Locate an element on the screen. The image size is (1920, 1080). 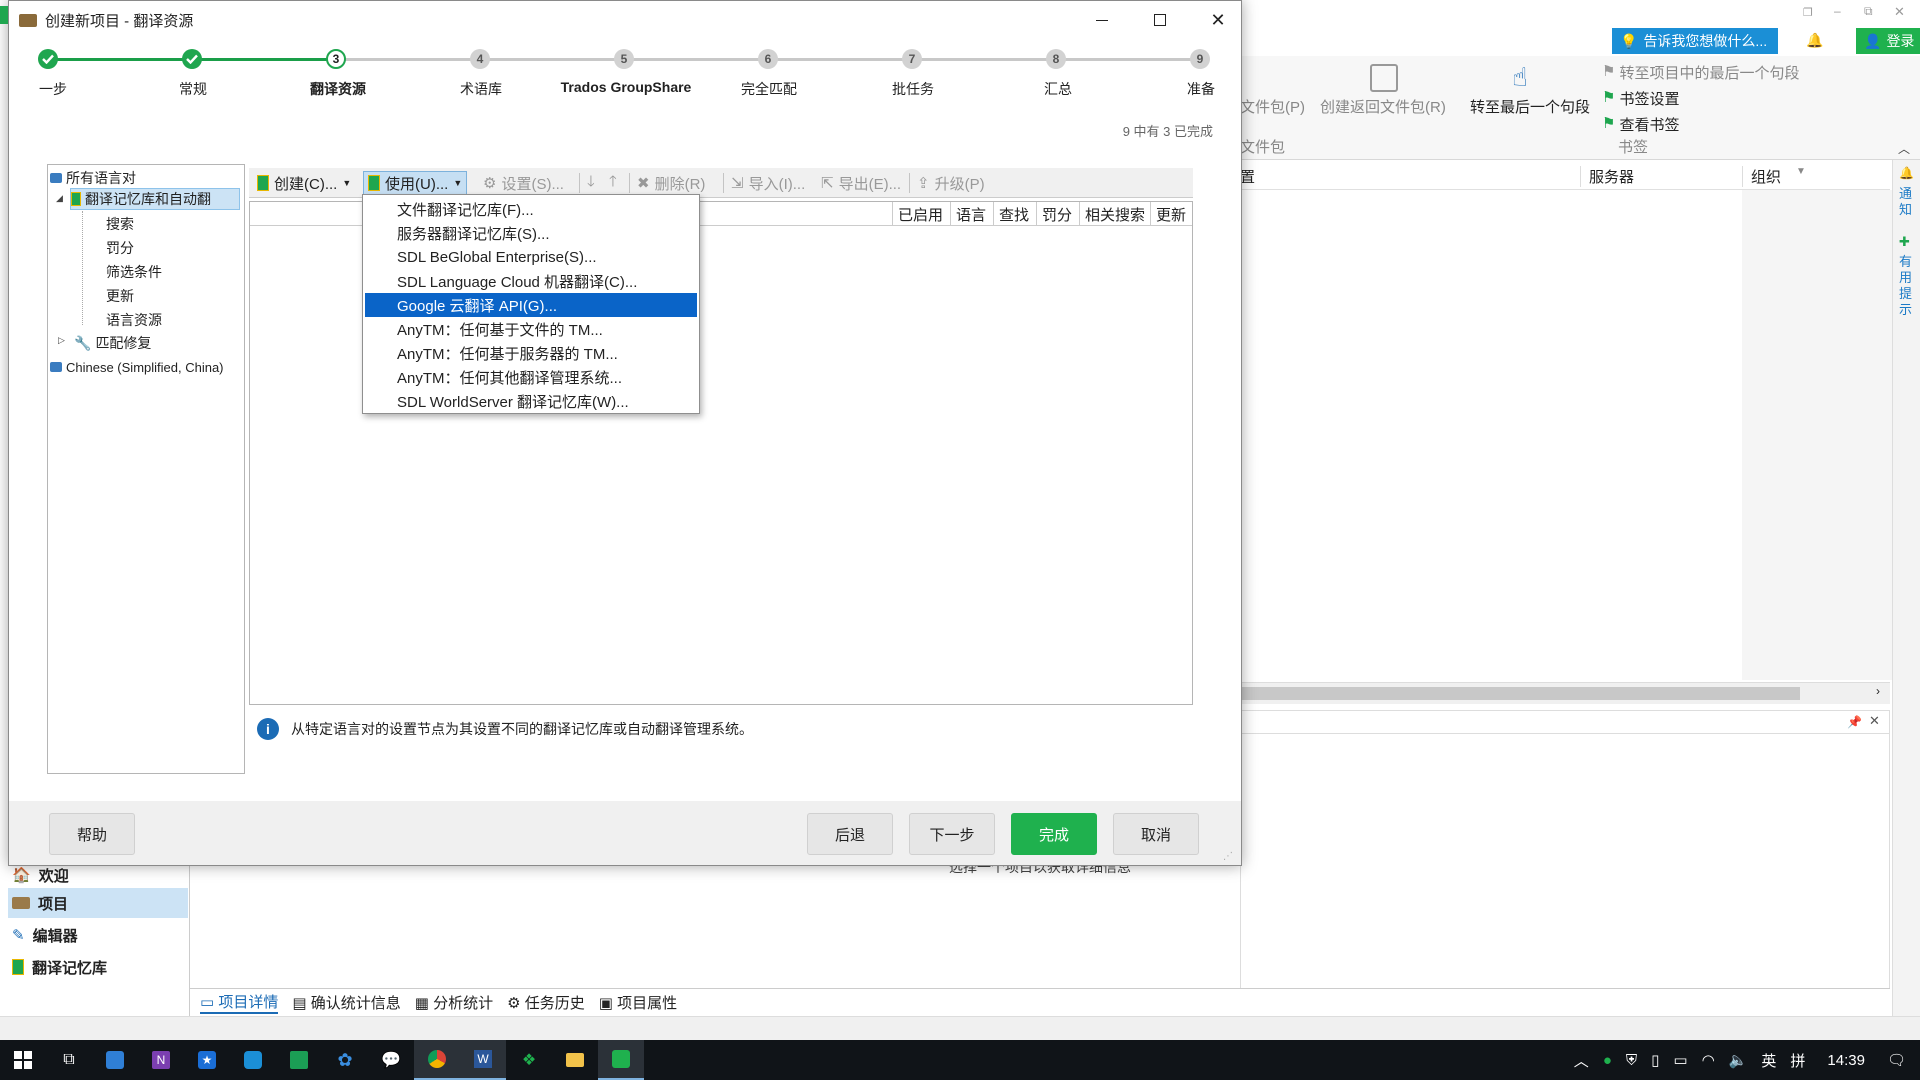
restore-icon: ❐ is located at coordinates (1814, 14).